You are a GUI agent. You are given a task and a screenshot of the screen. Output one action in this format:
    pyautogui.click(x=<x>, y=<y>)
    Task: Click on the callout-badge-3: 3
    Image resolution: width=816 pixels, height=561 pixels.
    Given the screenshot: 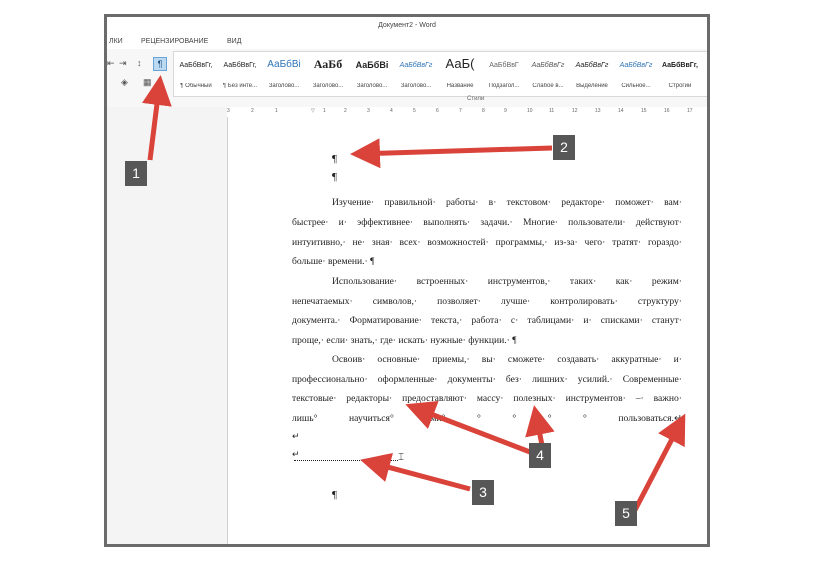 What is the action you would take?
    pyautogui.click(x=483, y=492)
    